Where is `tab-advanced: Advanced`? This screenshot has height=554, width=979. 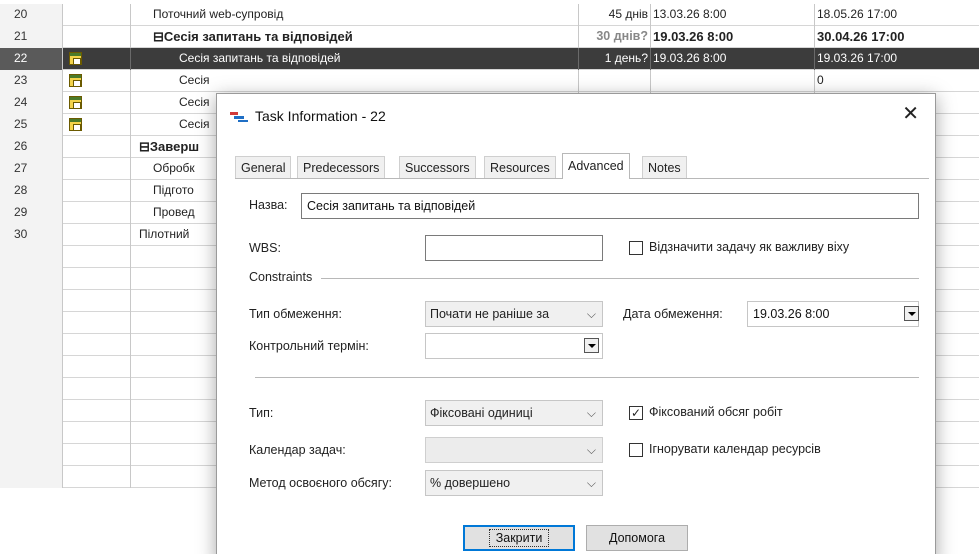 tab-advanced: Advanced is located at coordinates (596, 166).